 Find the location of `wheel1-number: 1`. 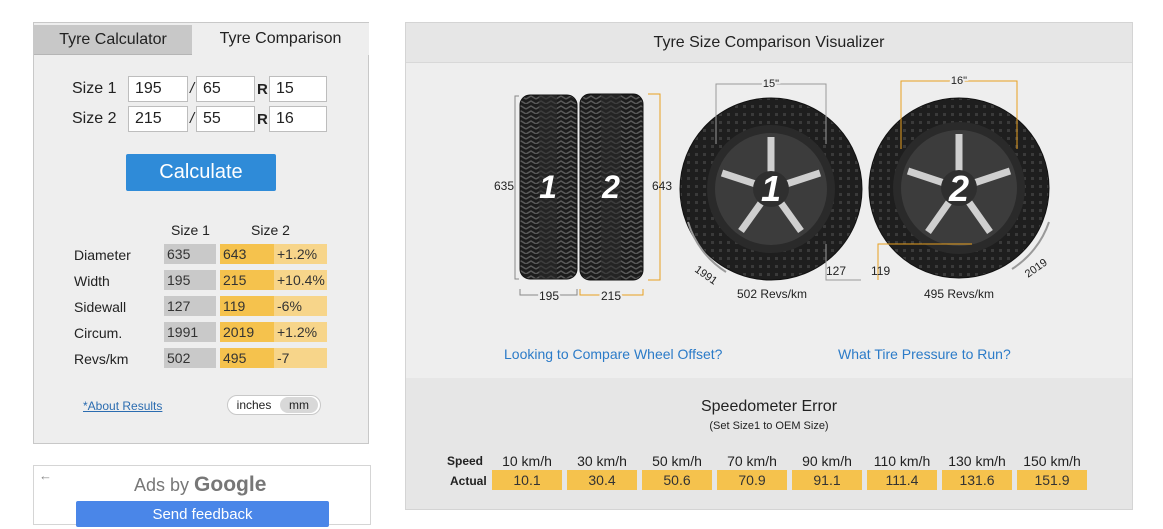

wheel1-number: 1 is located at coordinates (771, 188).